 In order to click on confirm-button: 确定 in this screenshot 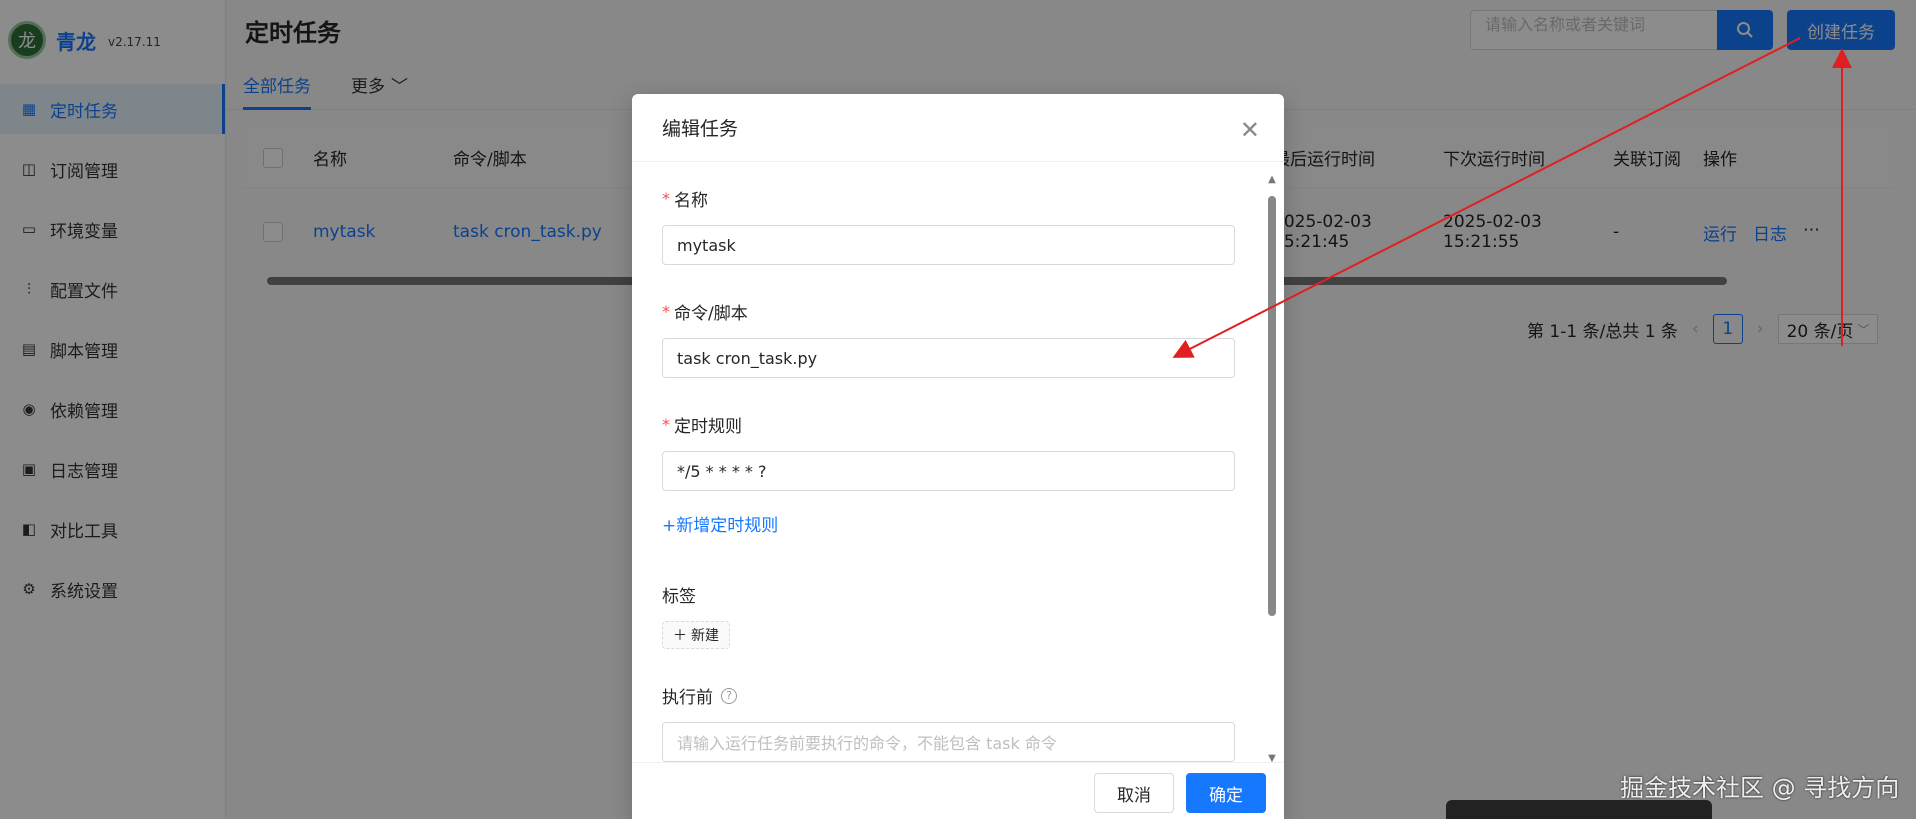, I will do `click(1226, 793)`.